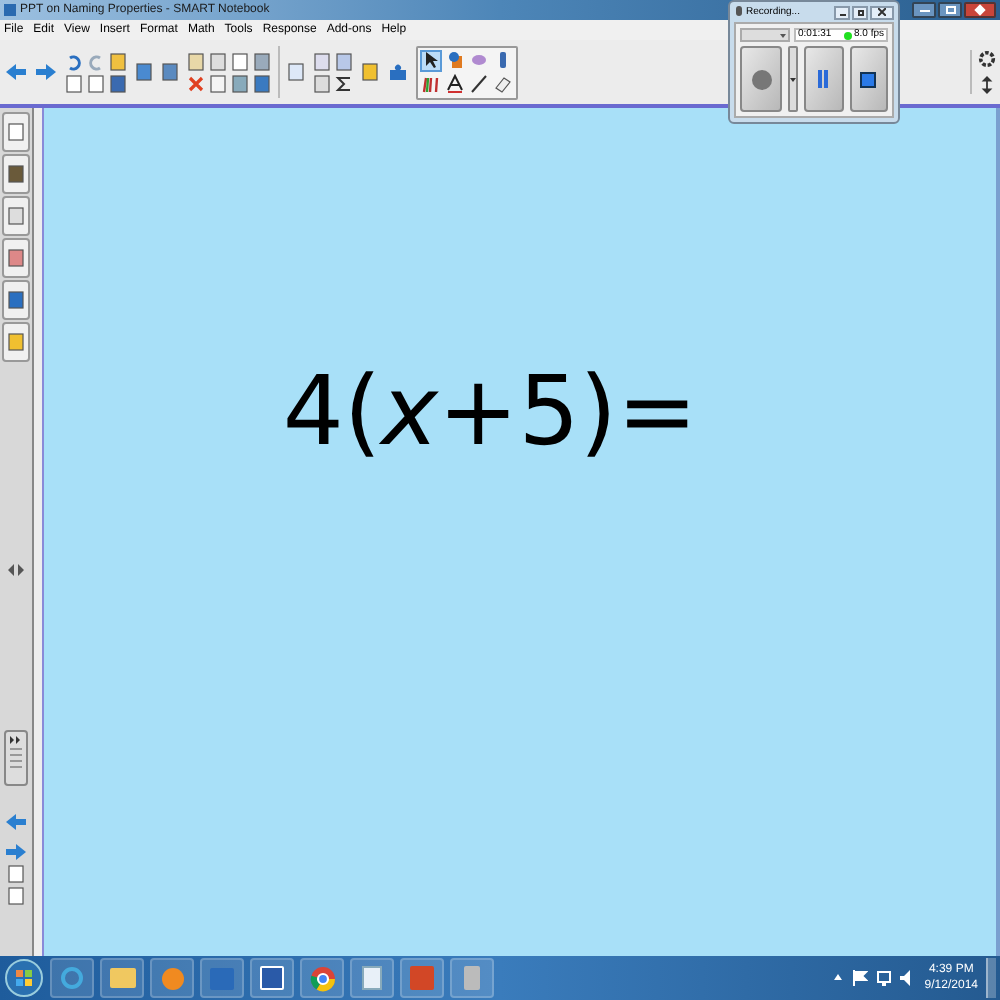  Describe the element at coordinates (344, 83) in the screenshot. I see `sigma-icon` at that location.